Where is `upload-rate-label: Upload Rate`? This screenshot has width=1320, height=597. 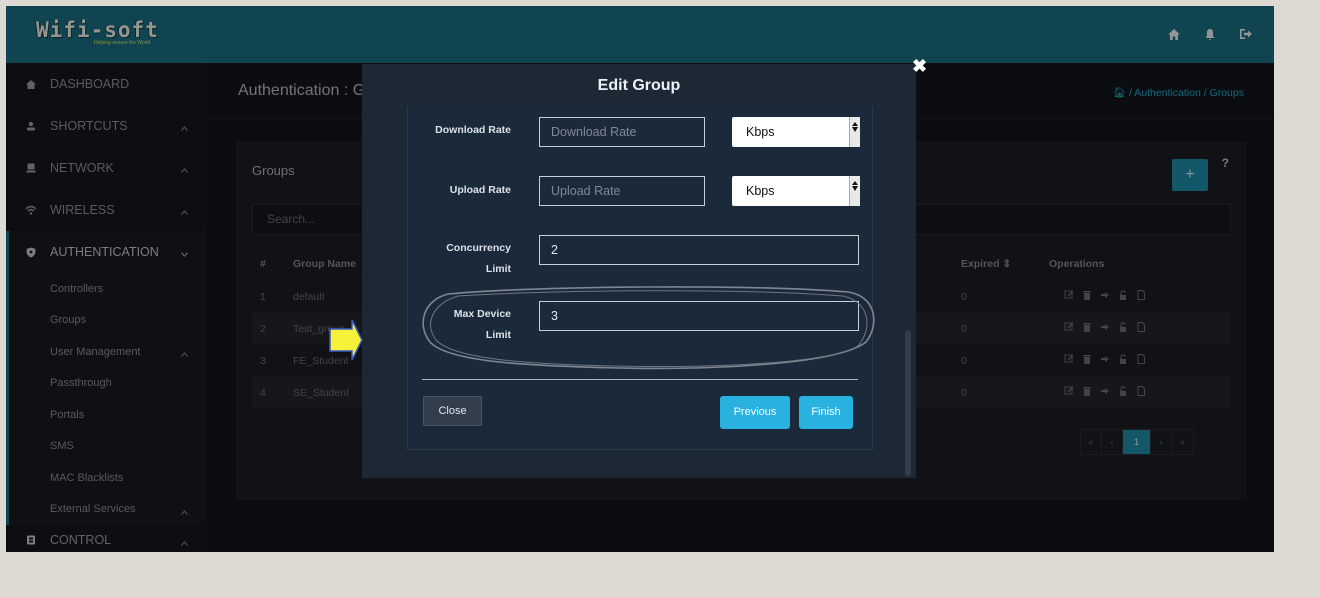 upload-rate-label: Upload Rate is located at coordinates (480, 190).